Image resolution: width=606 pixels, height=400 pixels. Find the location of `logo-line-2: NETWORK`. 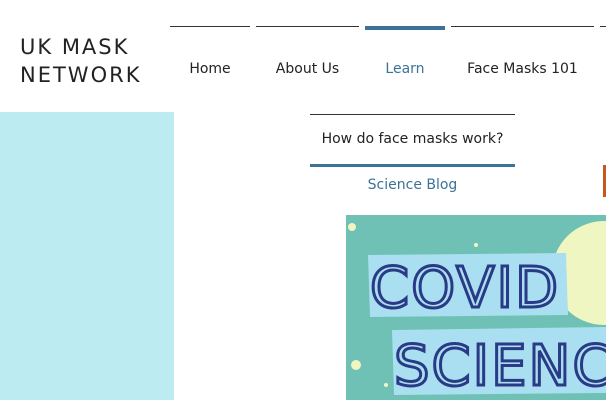

logo-line-2: NETWORK is located at coordinates (81, 75).